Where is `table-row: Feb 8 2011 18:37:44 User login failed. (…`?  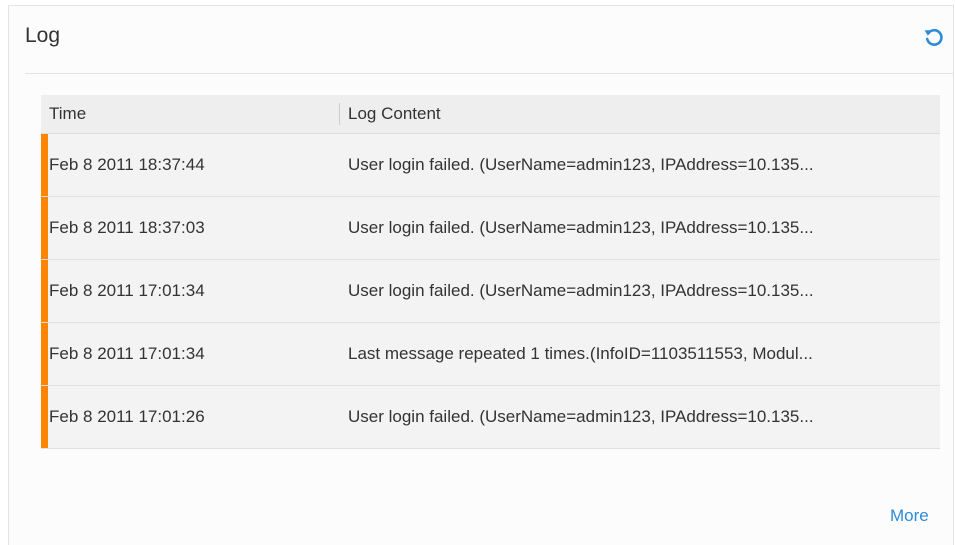 table-row: Feb 8 2011 18:37:44 User login failed. (… is located at coordinates (490, 165).